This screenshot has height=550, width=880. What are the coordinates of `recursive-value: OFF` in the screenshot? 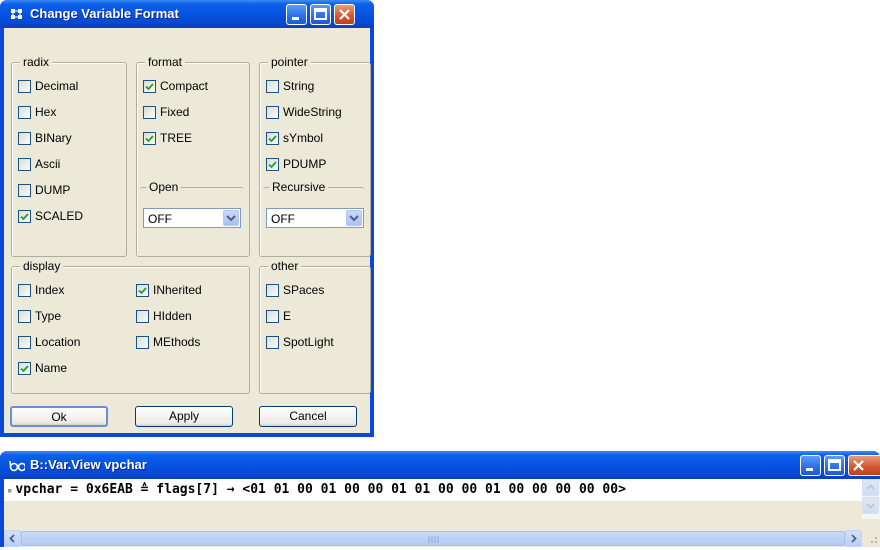 It's located at (283, 219).